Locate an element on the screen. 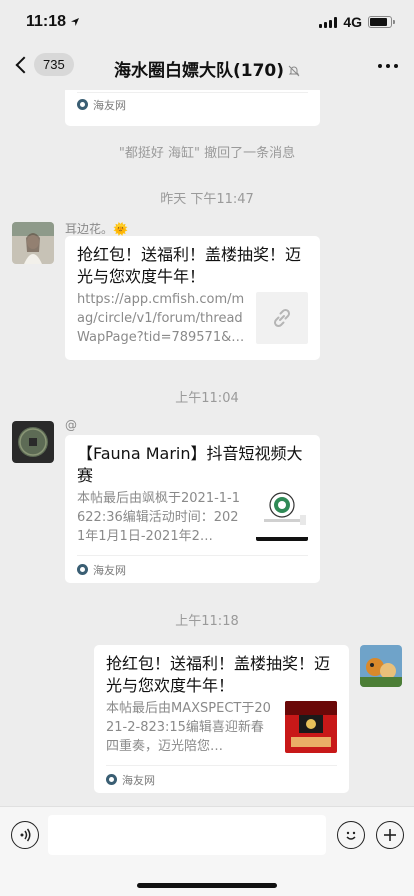 The image size is (414, 896). recall-notice: "都挺好 海缸" 撤回了一条消息 is located at coordinates (207, 153).